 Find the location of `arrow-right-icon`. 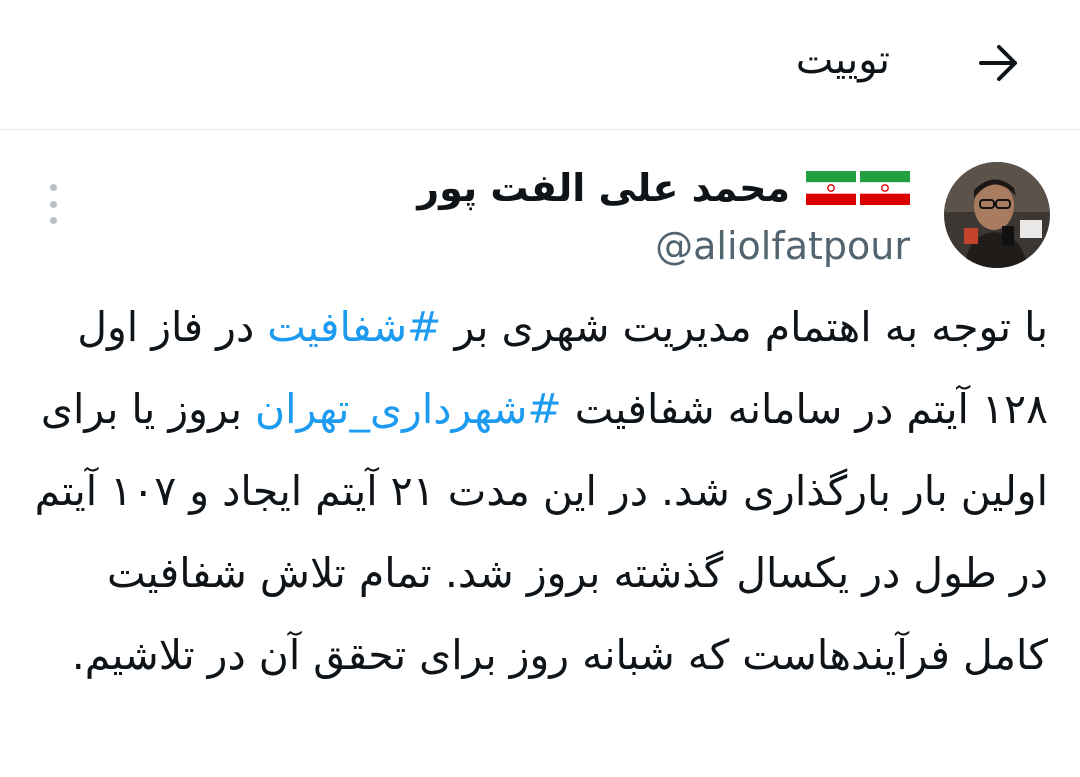

arrow-right-icon is located at coordinates (998, 63).